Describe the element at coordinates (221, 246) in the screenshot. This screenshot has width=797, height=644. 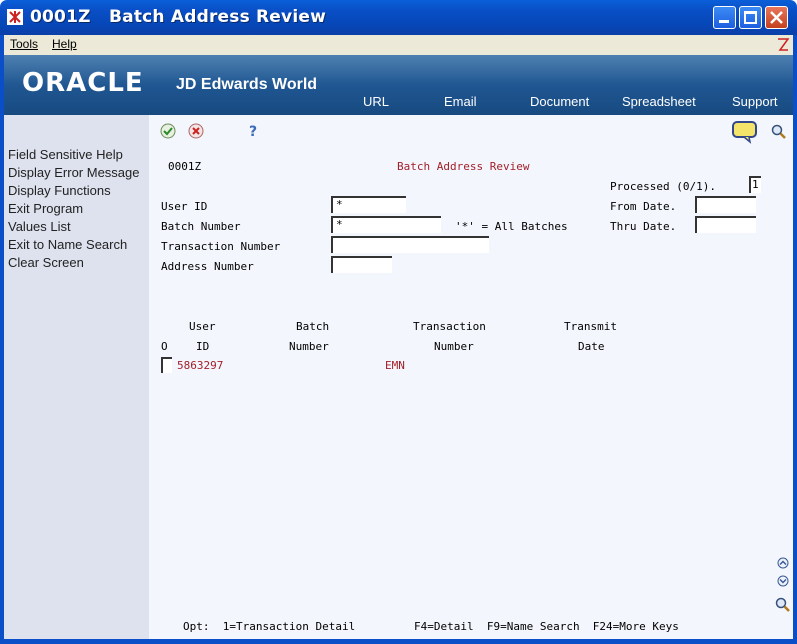
I see `transaction-number-label: Transaction Number` at that location.